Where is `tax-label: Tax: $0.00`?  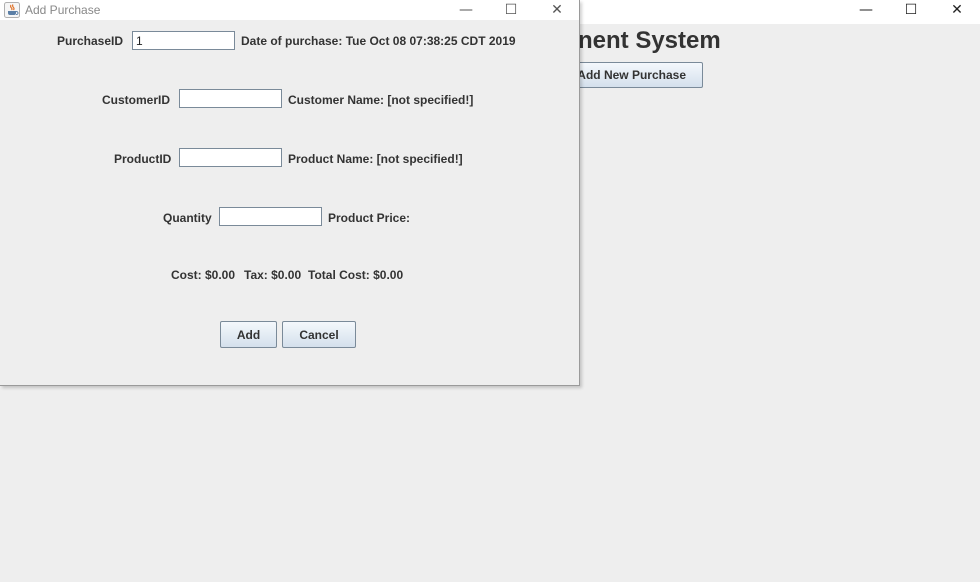 tax-label: Tax: $0.00 is located at coordinates (273, 275).